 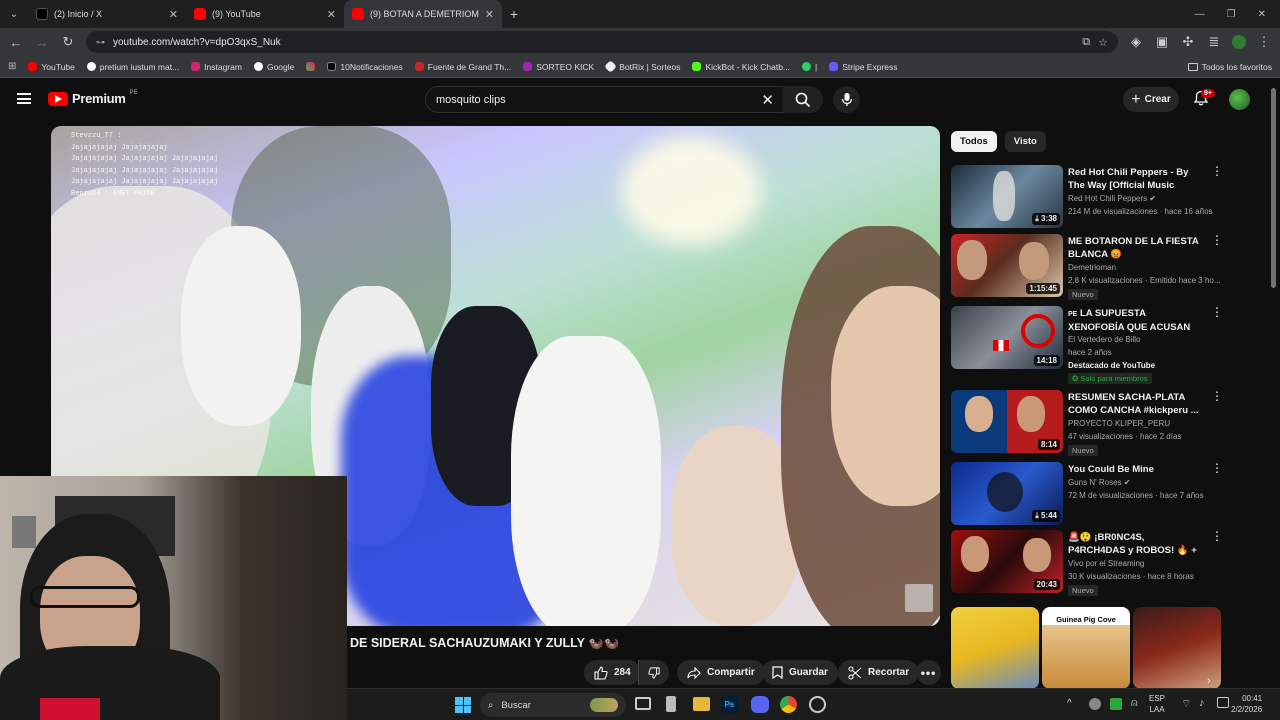 What do you see at coordinates (803, 99) in the screenshot?
I see `search-button` at bounding box center [803, 99].